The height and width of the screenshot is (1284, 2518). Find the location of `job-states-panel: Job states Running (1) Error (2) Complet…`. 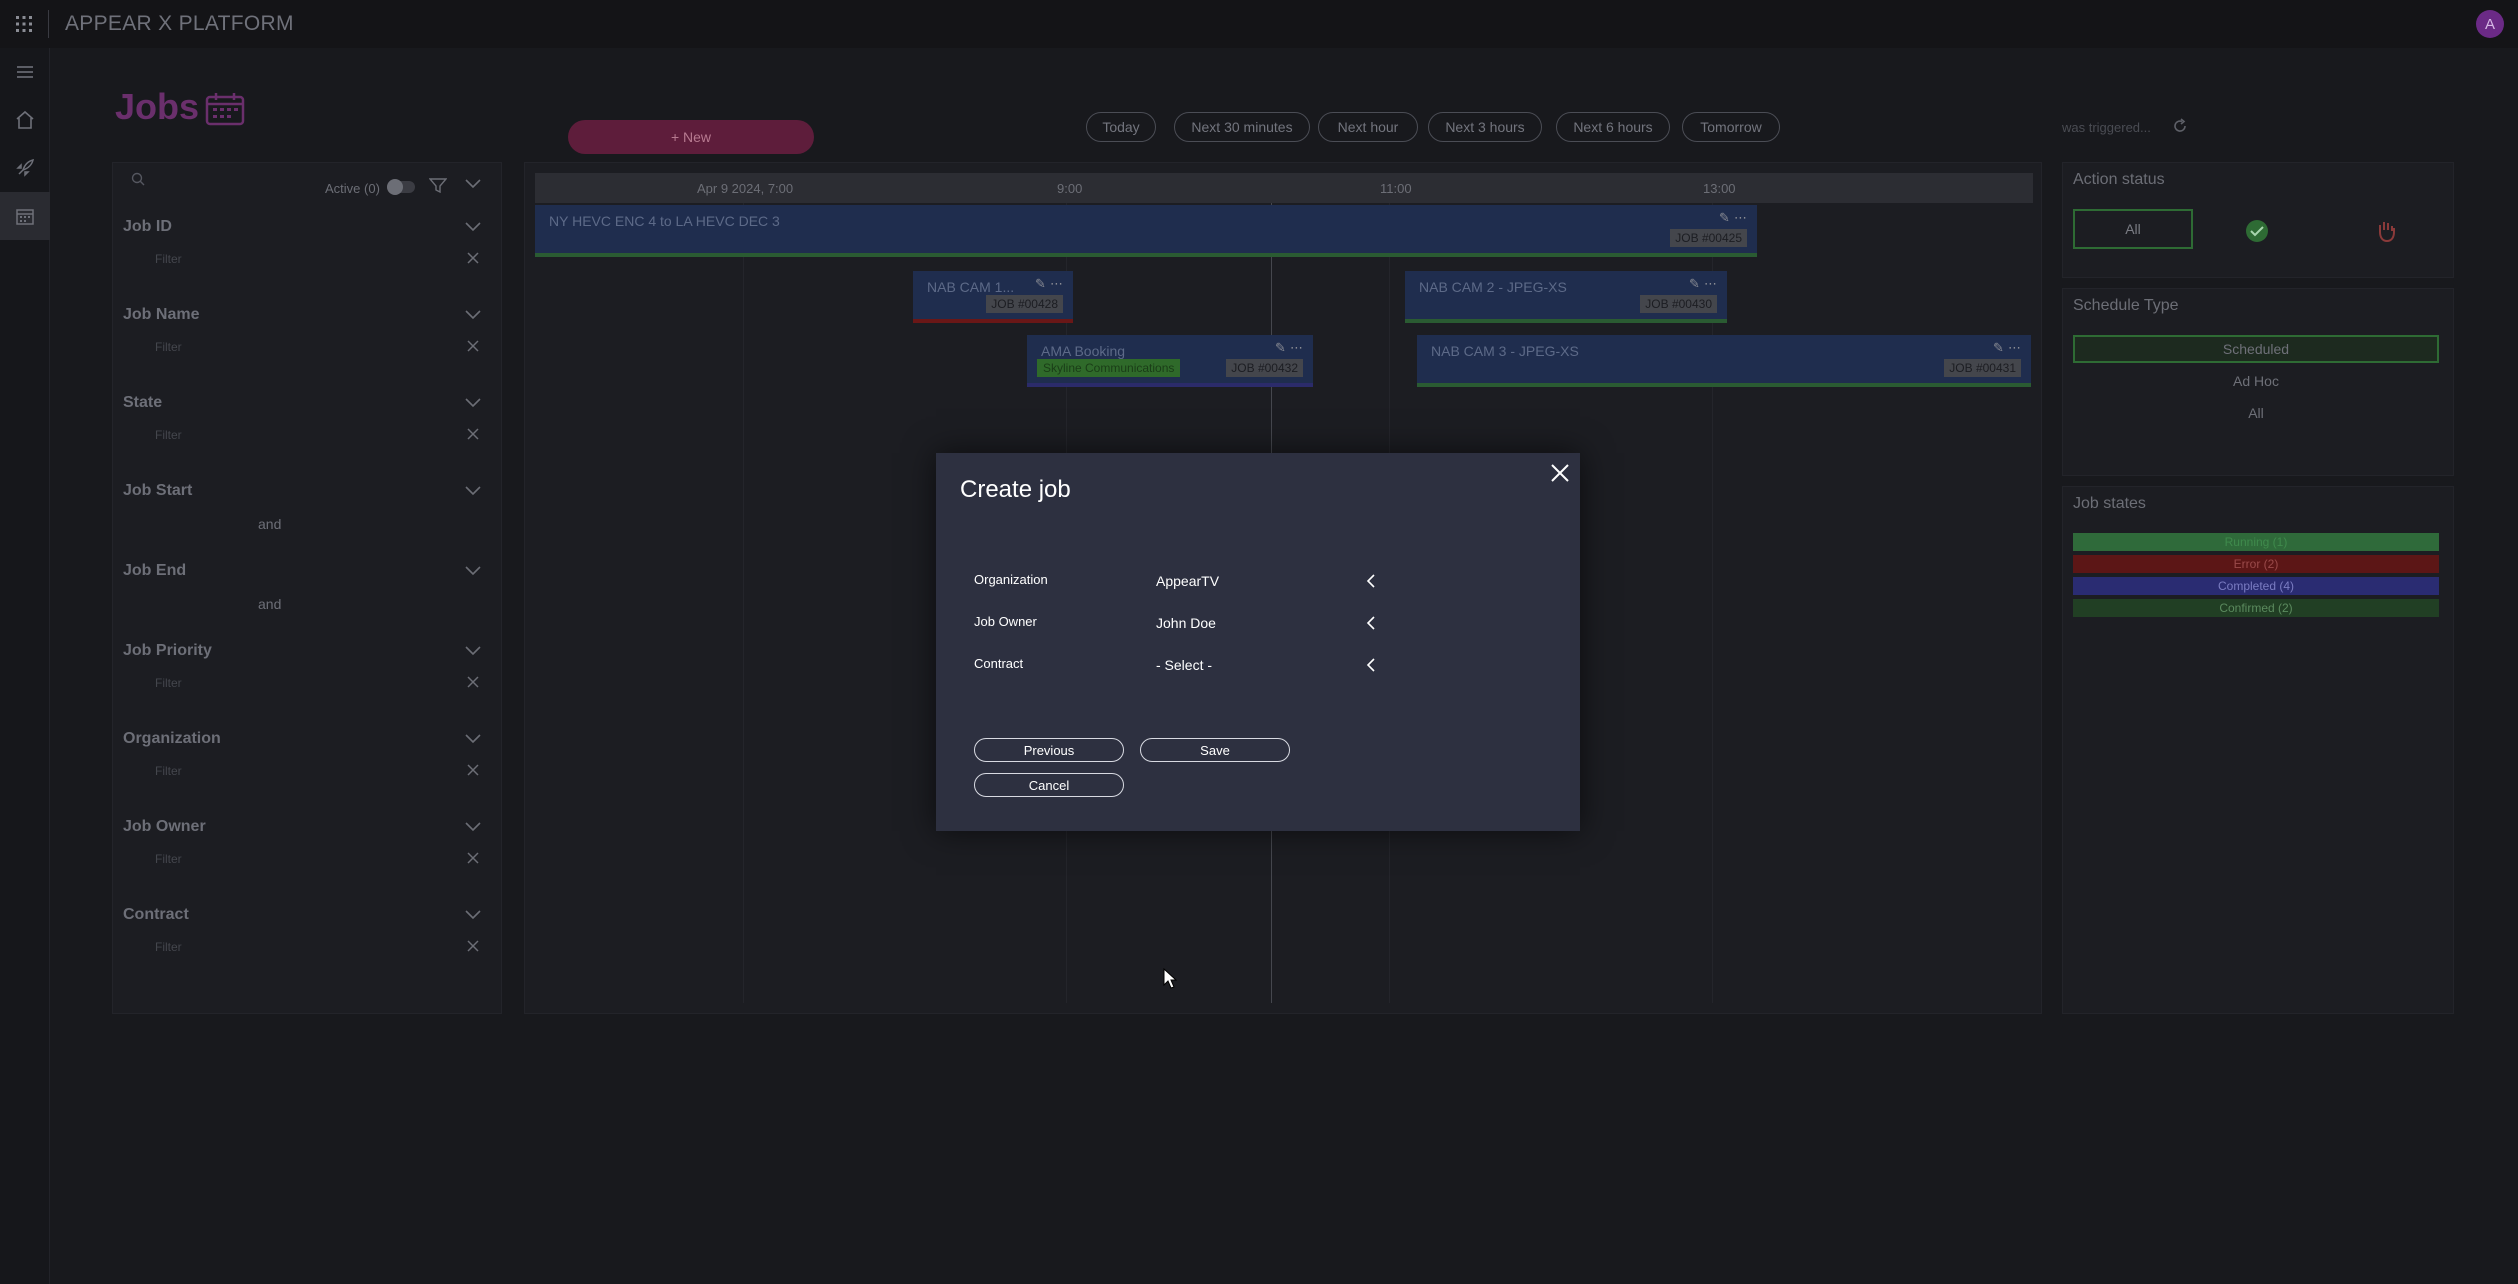

job-states-panel: Job states Running (1) Error (2) Complet… is located at coordinates (2258, 750).